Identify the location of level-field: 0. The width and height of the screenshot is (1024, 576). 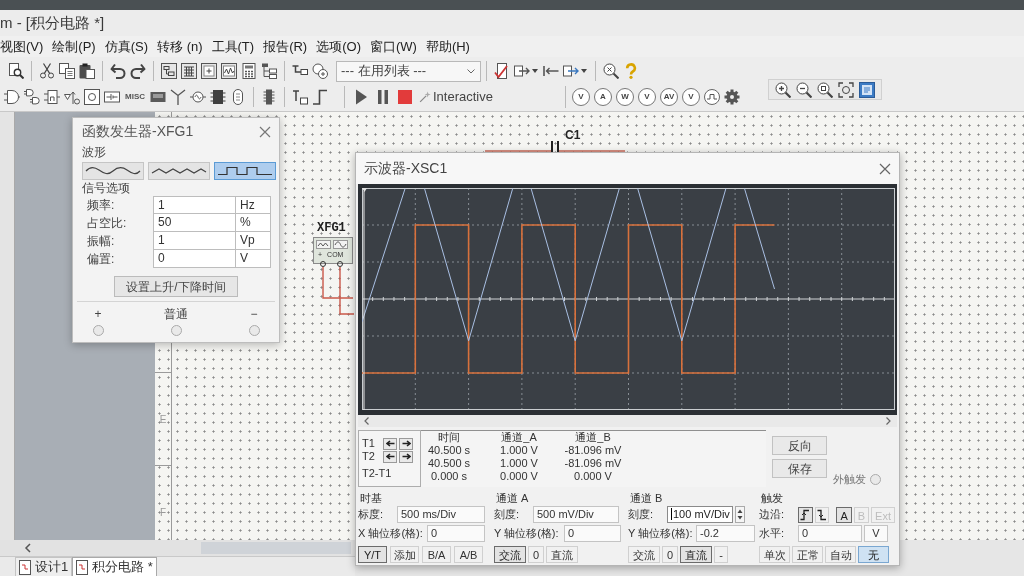
(830, 533).